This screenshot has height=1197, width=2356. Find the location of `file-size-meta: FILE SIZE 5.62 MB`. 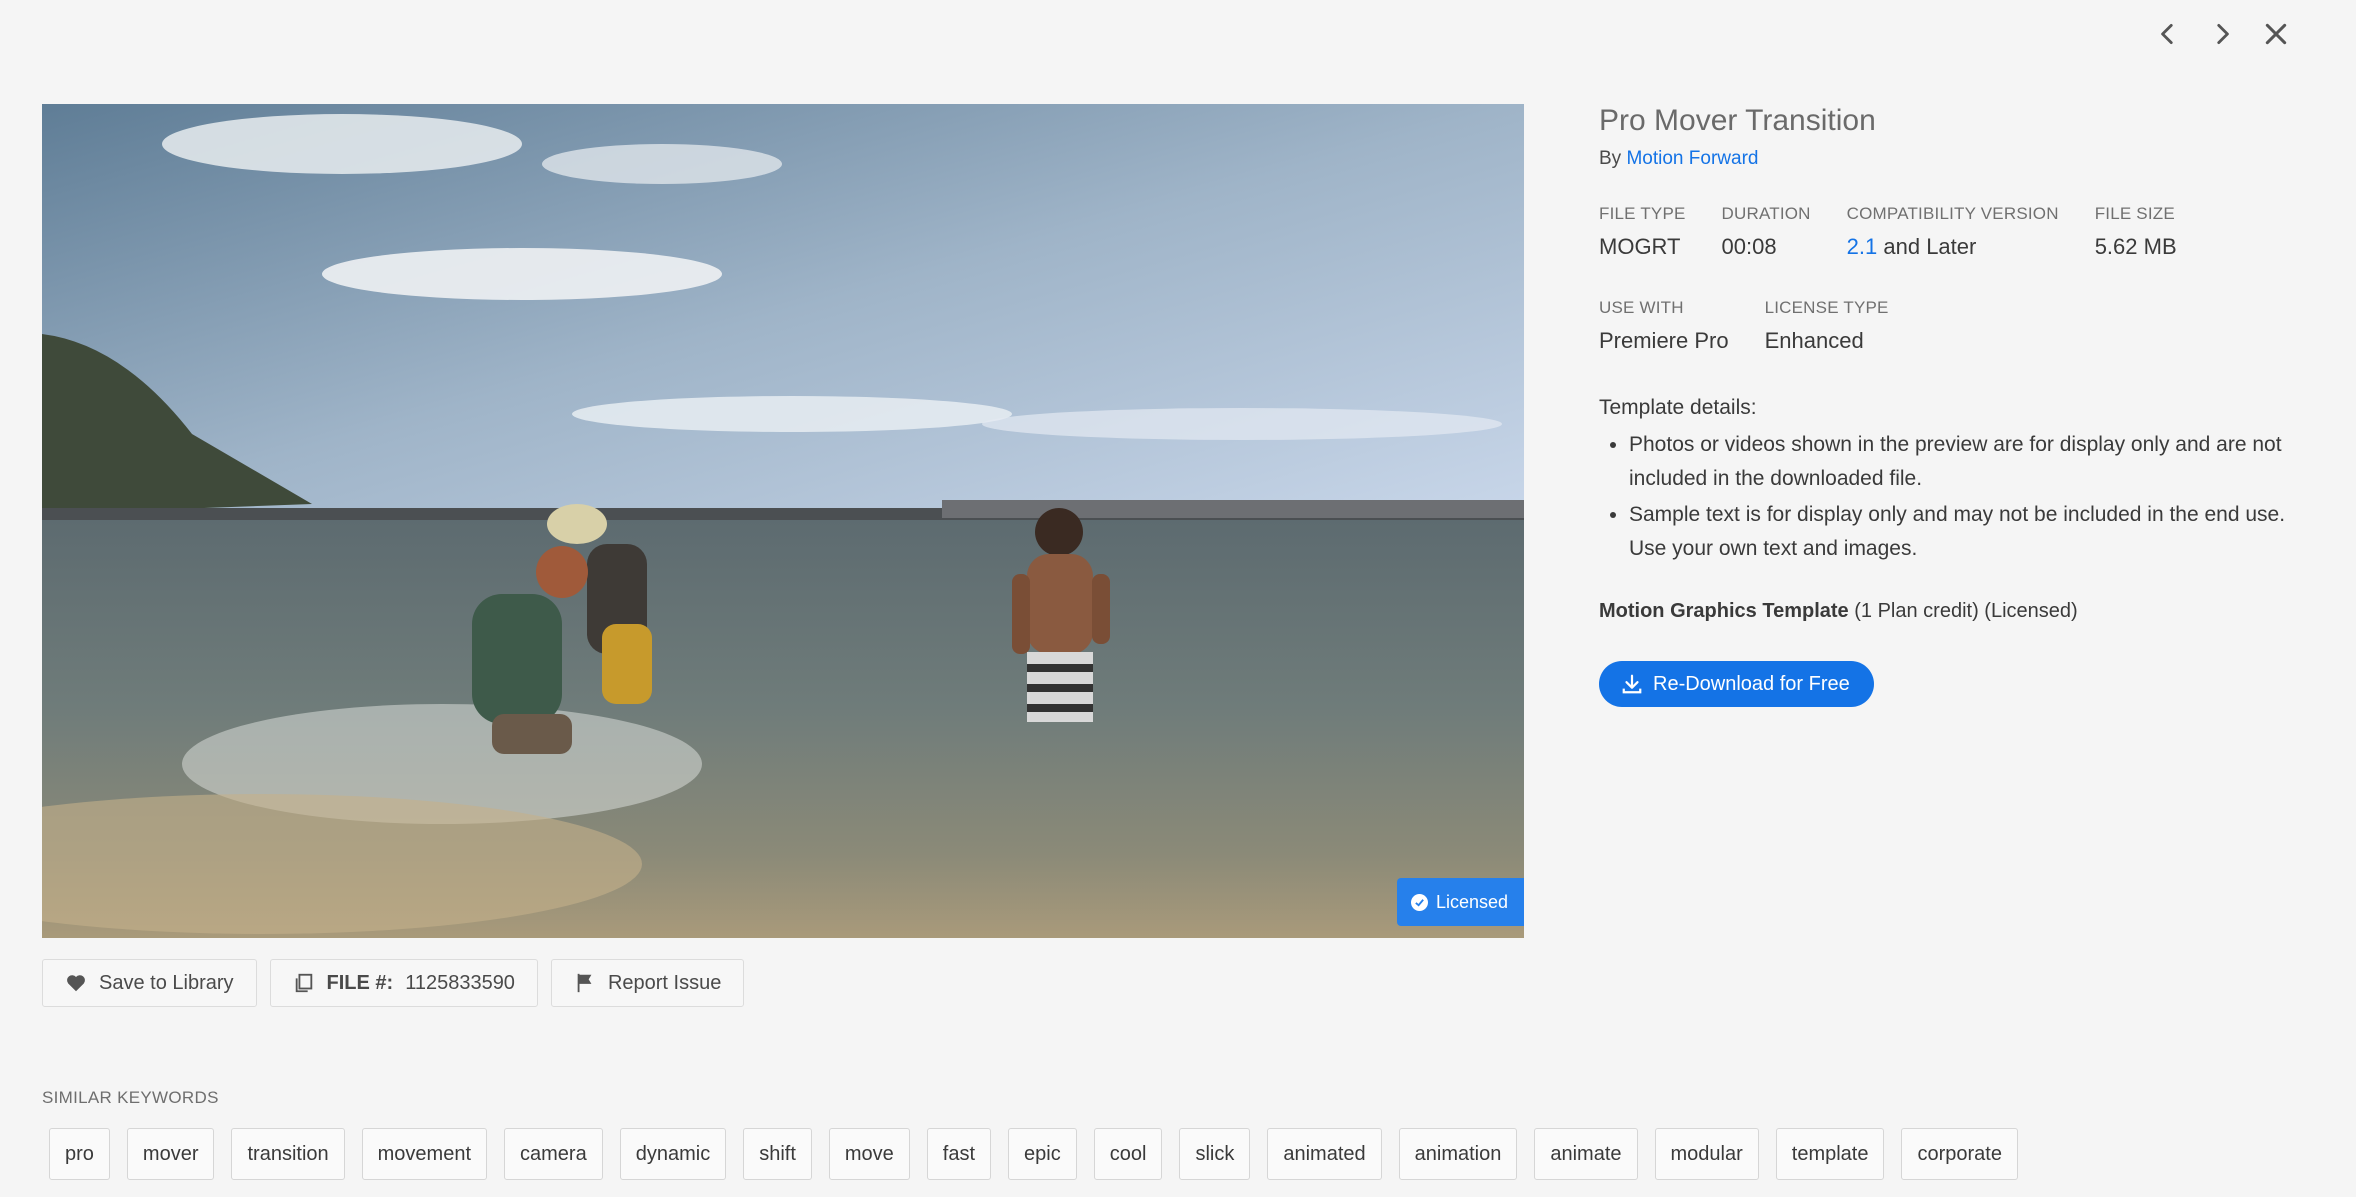

file-size-meta: FILE SIZE 5.62 MB is located at coordinates (2136, 232).